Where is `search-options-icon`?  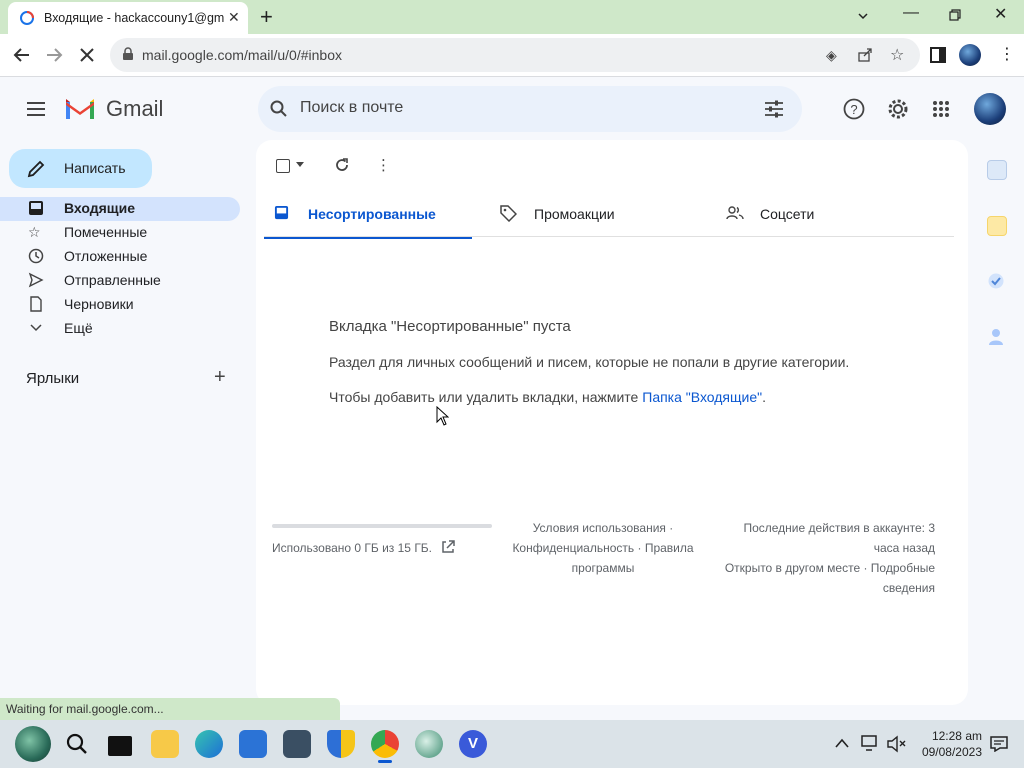 search-options-icon is located at coordinates (774, 109).